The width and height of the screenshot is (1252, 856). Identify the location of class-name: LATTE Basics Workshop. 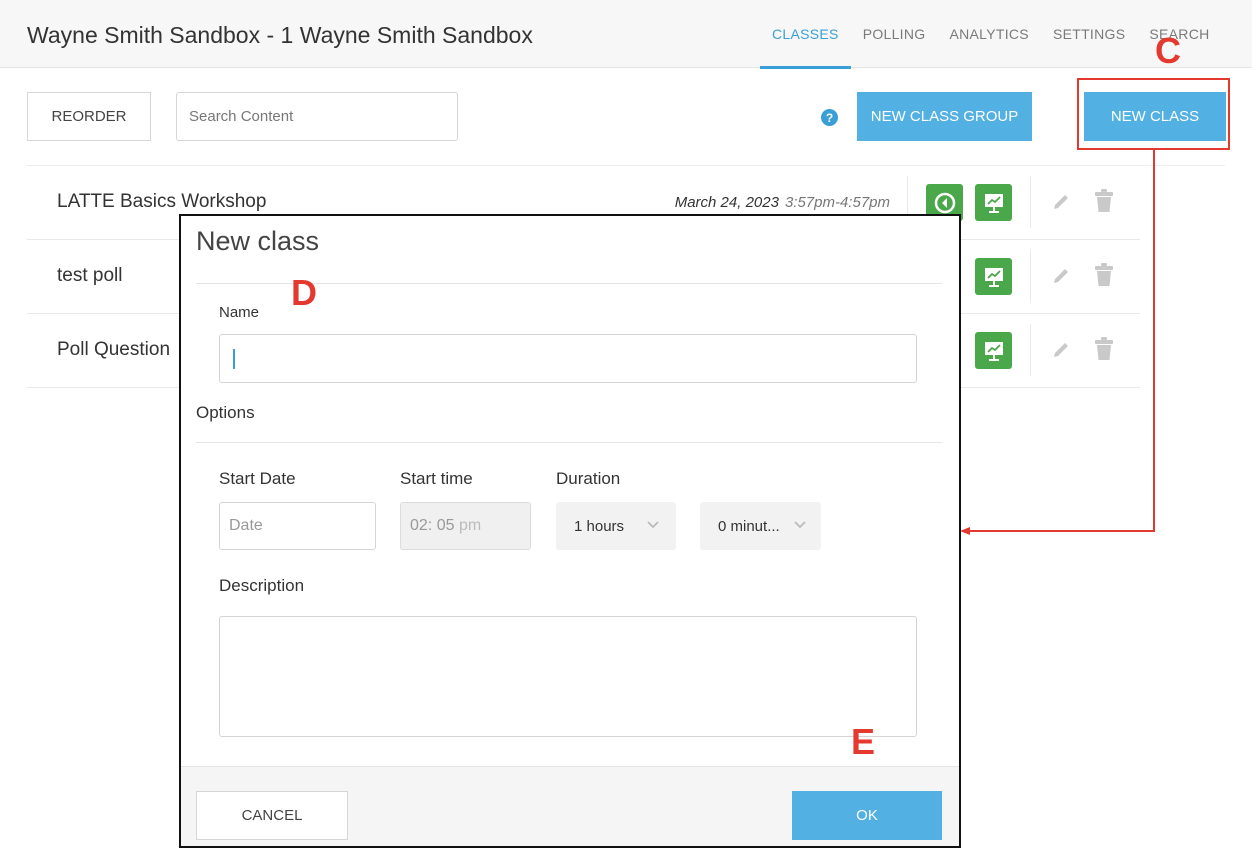
(161, 202).